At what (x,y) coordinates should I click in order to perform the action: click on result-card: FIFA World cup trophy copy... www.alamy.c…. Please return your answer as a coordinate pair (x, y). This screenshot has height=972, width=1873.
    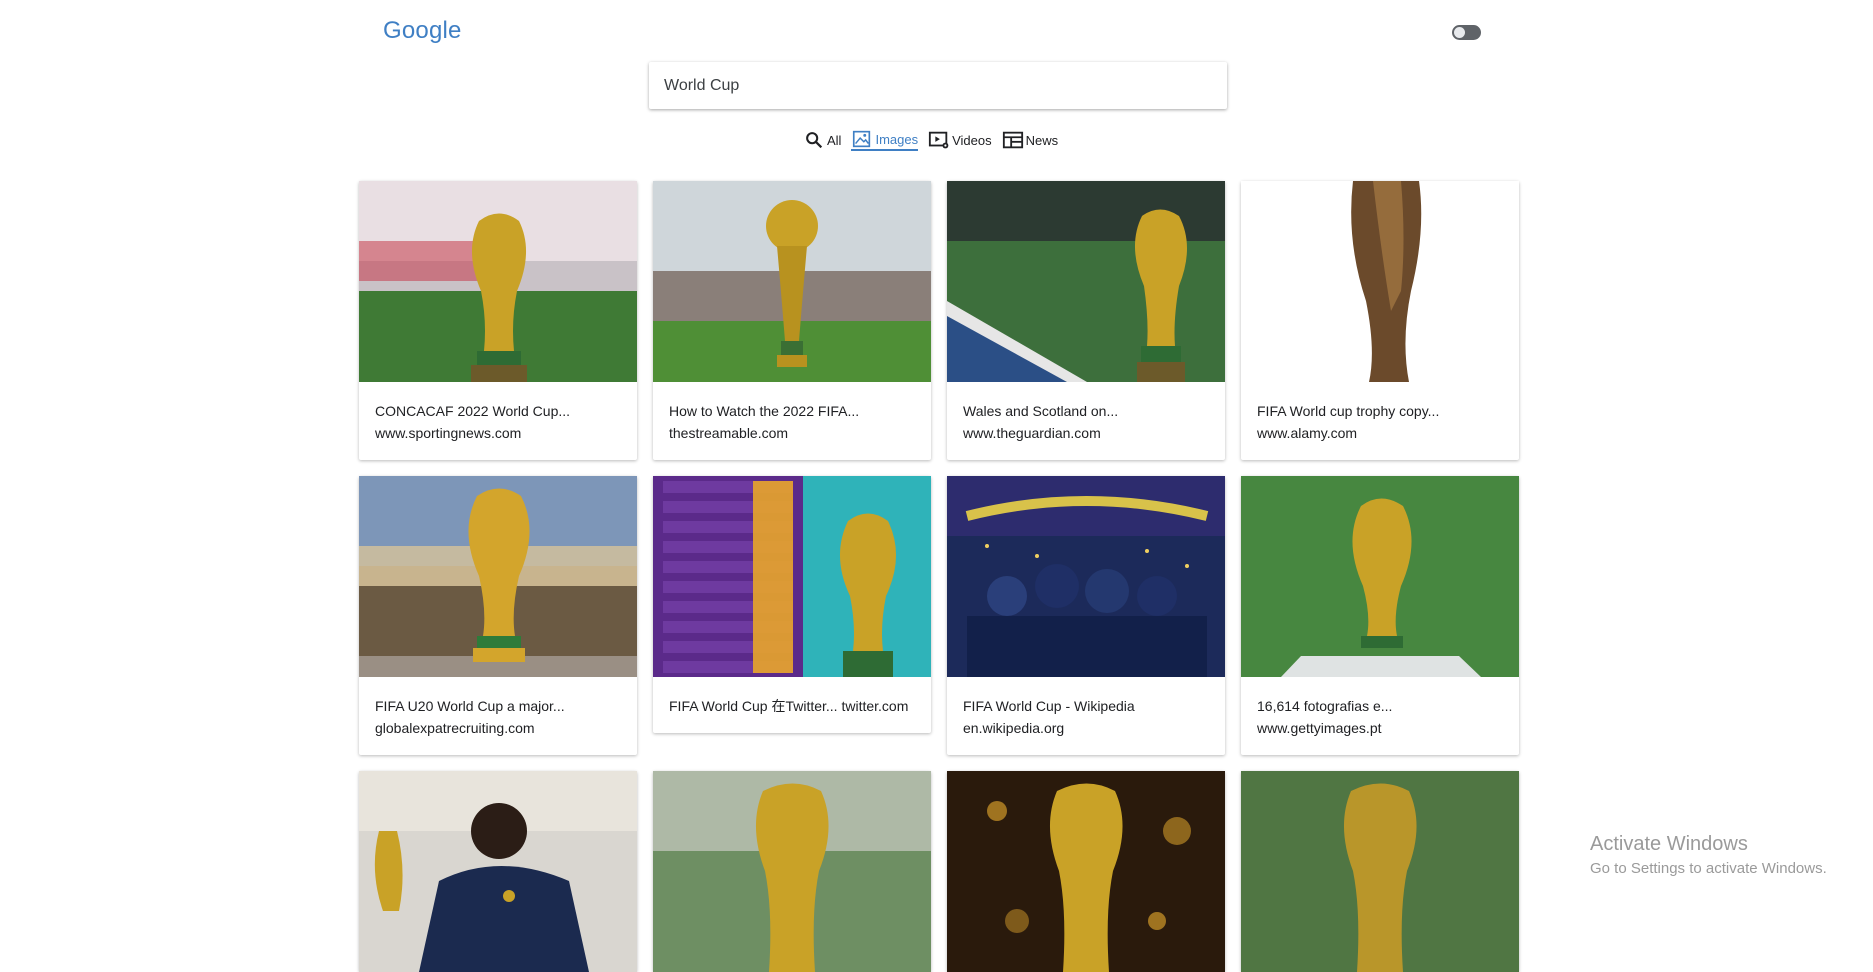
    Looking at the image, I should click on (1380, 320).